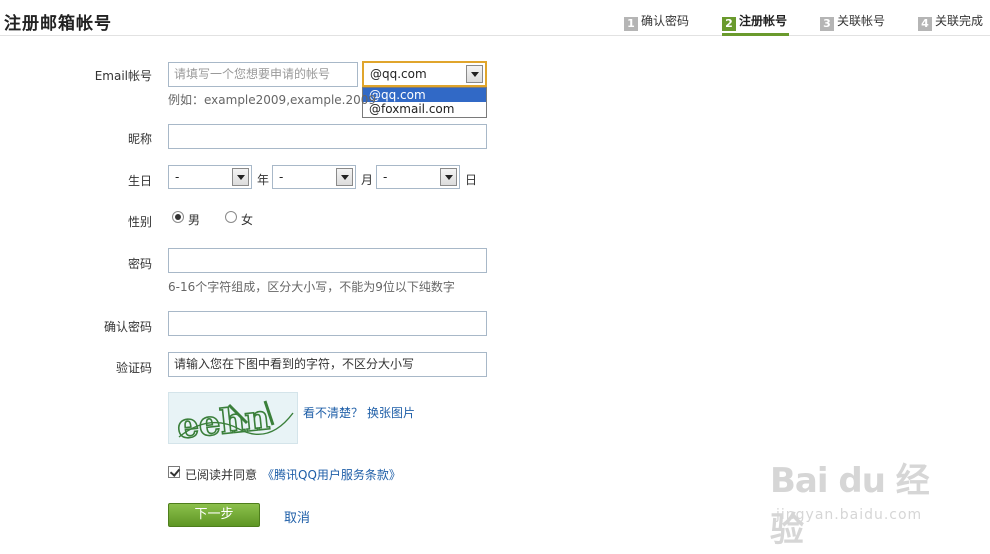 This screenshot has width=990, height=554. What do you see at coordinates (418, 177) in the screenshot?
I see `birth-day-select: -` at bounding box center [418, 177].